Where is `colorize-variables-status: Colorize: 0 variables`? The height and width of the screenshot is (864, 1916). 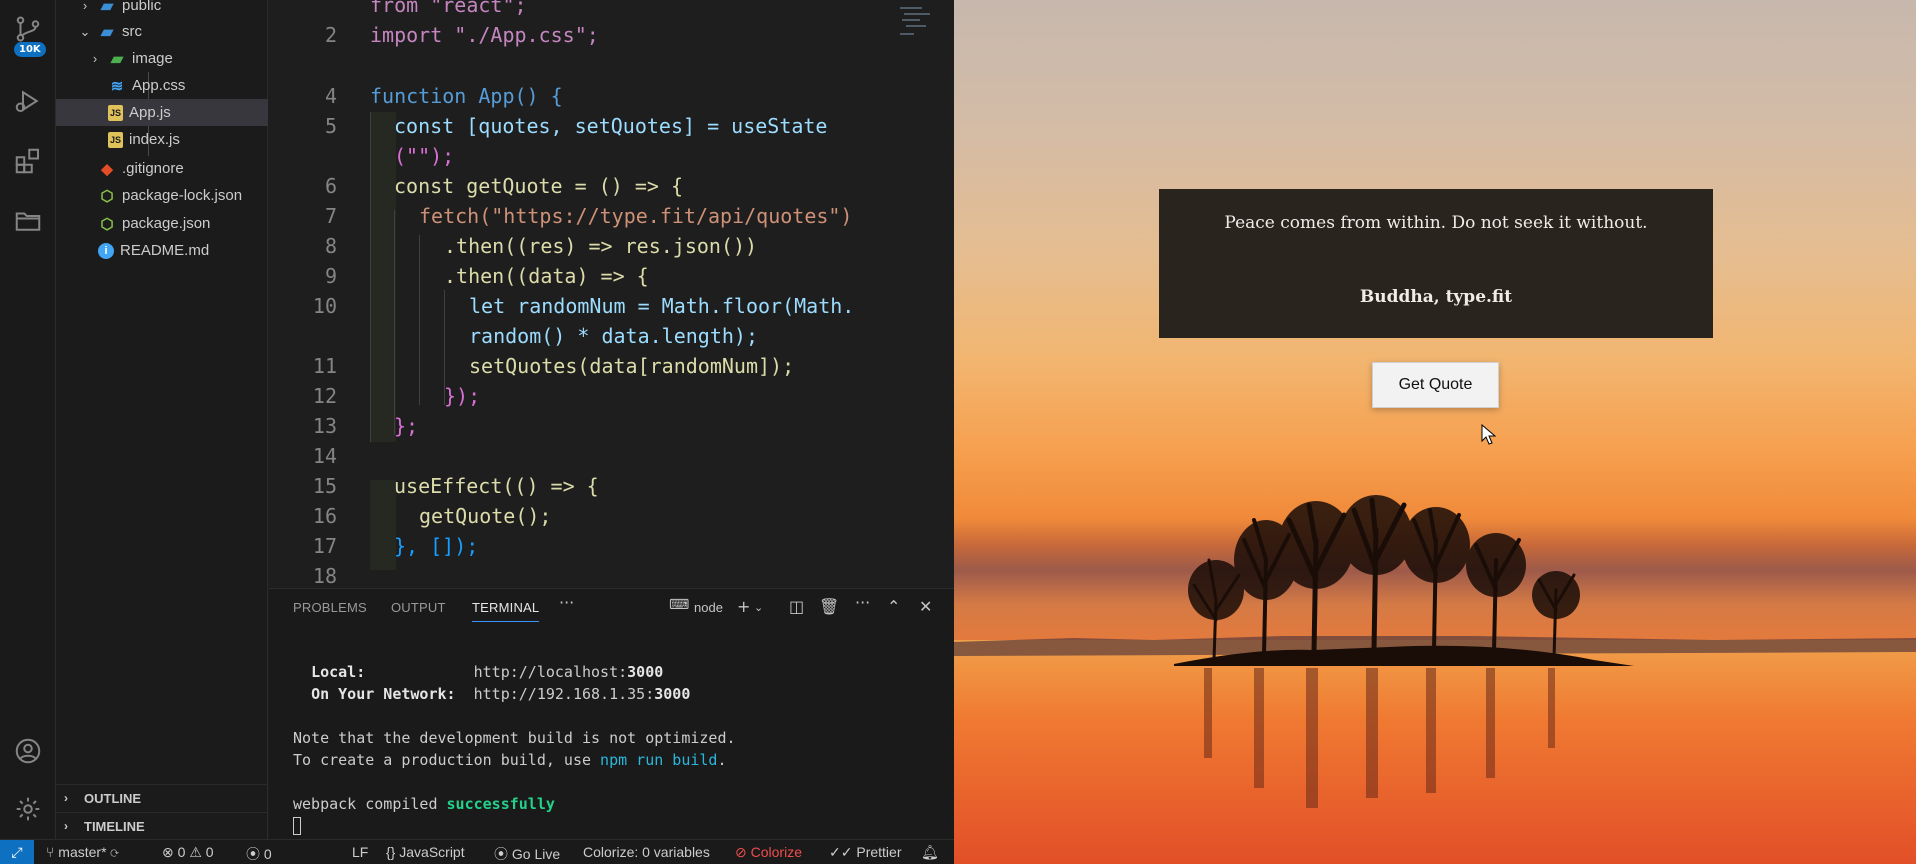 colorize-variables-status: Colorize: 0 variables is located at coordinates (646, 852).